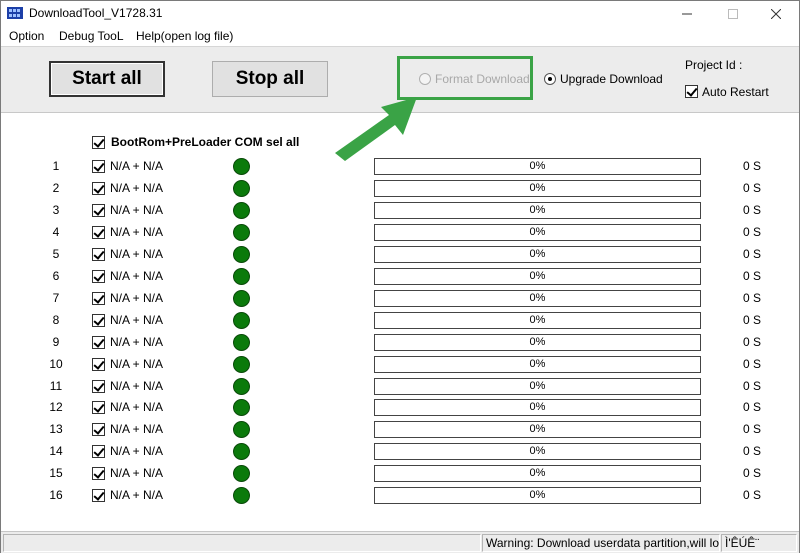 The width and height of the screenshot is (800, 553). Describe the element at coordinates (242, 543) in the screenshot. I see `status-cell-blank` at that location.